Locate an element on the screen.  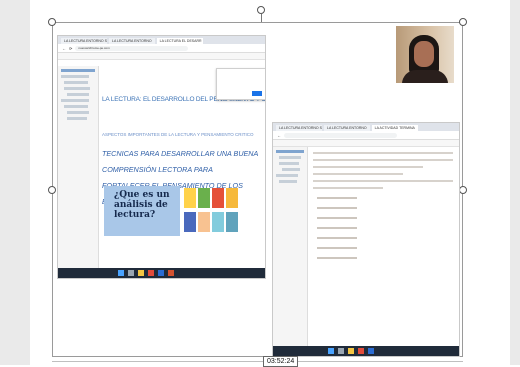
popup-button is located at coordinates (257, 93).